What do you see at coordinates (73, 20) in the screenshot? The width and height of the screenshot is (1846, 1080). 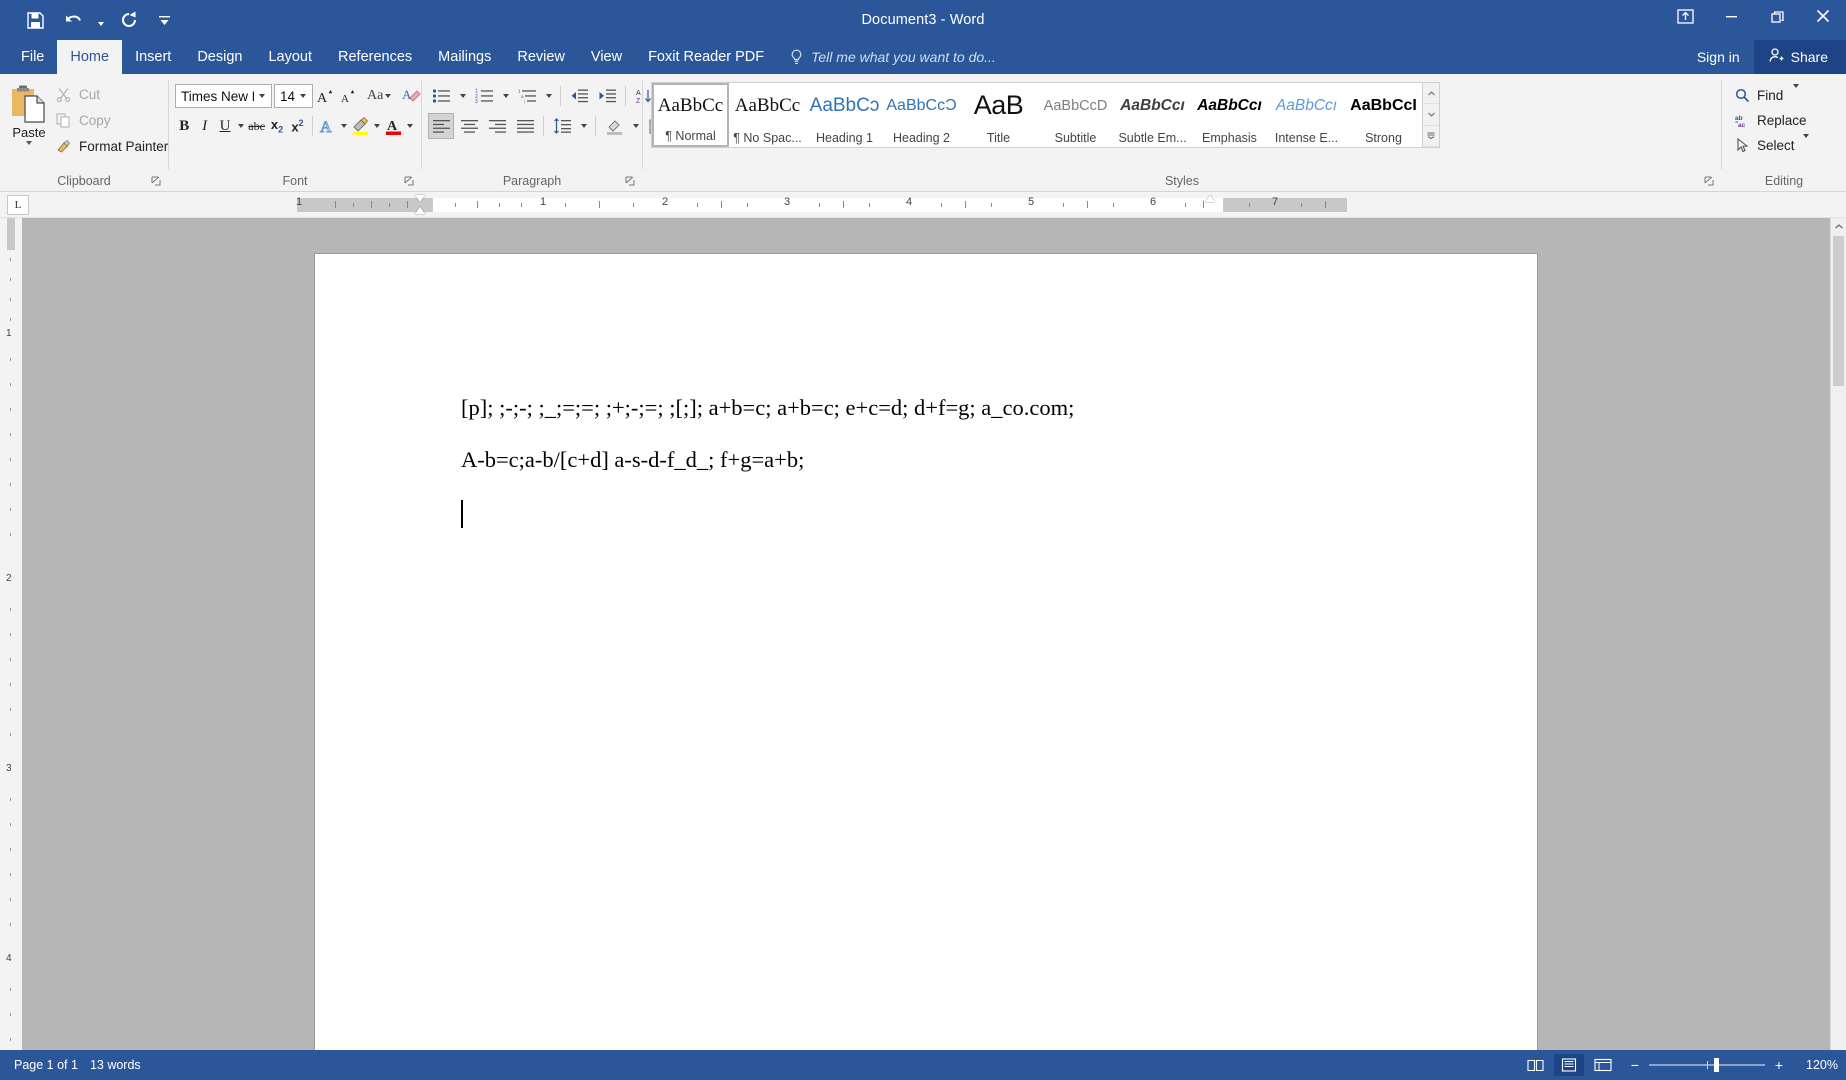 I see `undo-icon` at bounding box center [73, 20].